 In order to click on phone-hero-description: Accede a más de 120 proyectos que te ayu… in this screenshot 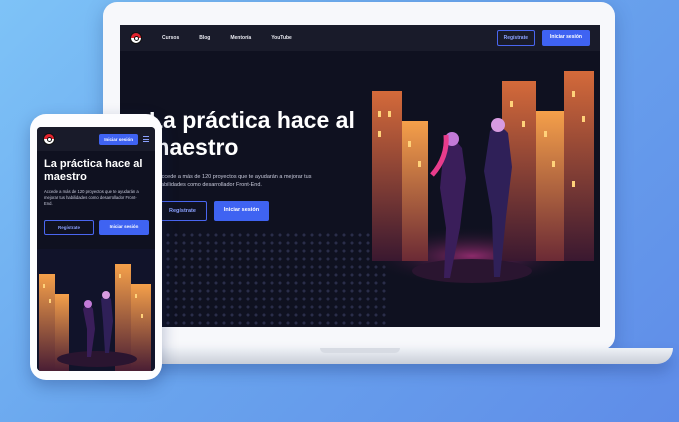, I will do `click(91, 198)`.